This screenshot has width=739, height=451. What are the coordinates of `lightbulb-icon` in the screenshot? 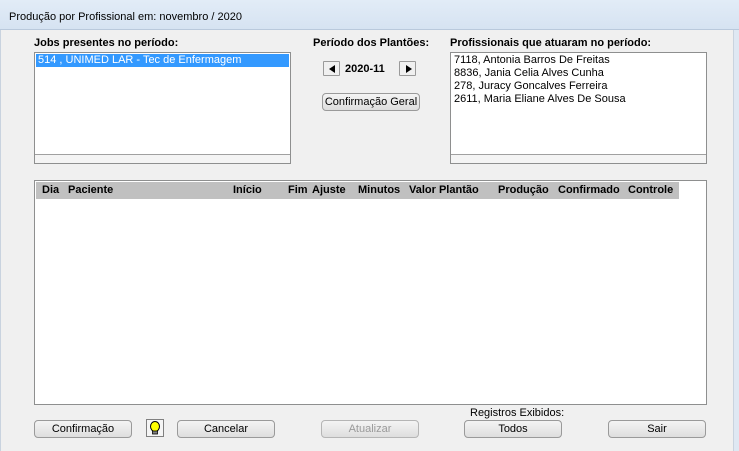 It's located at (155, 428).